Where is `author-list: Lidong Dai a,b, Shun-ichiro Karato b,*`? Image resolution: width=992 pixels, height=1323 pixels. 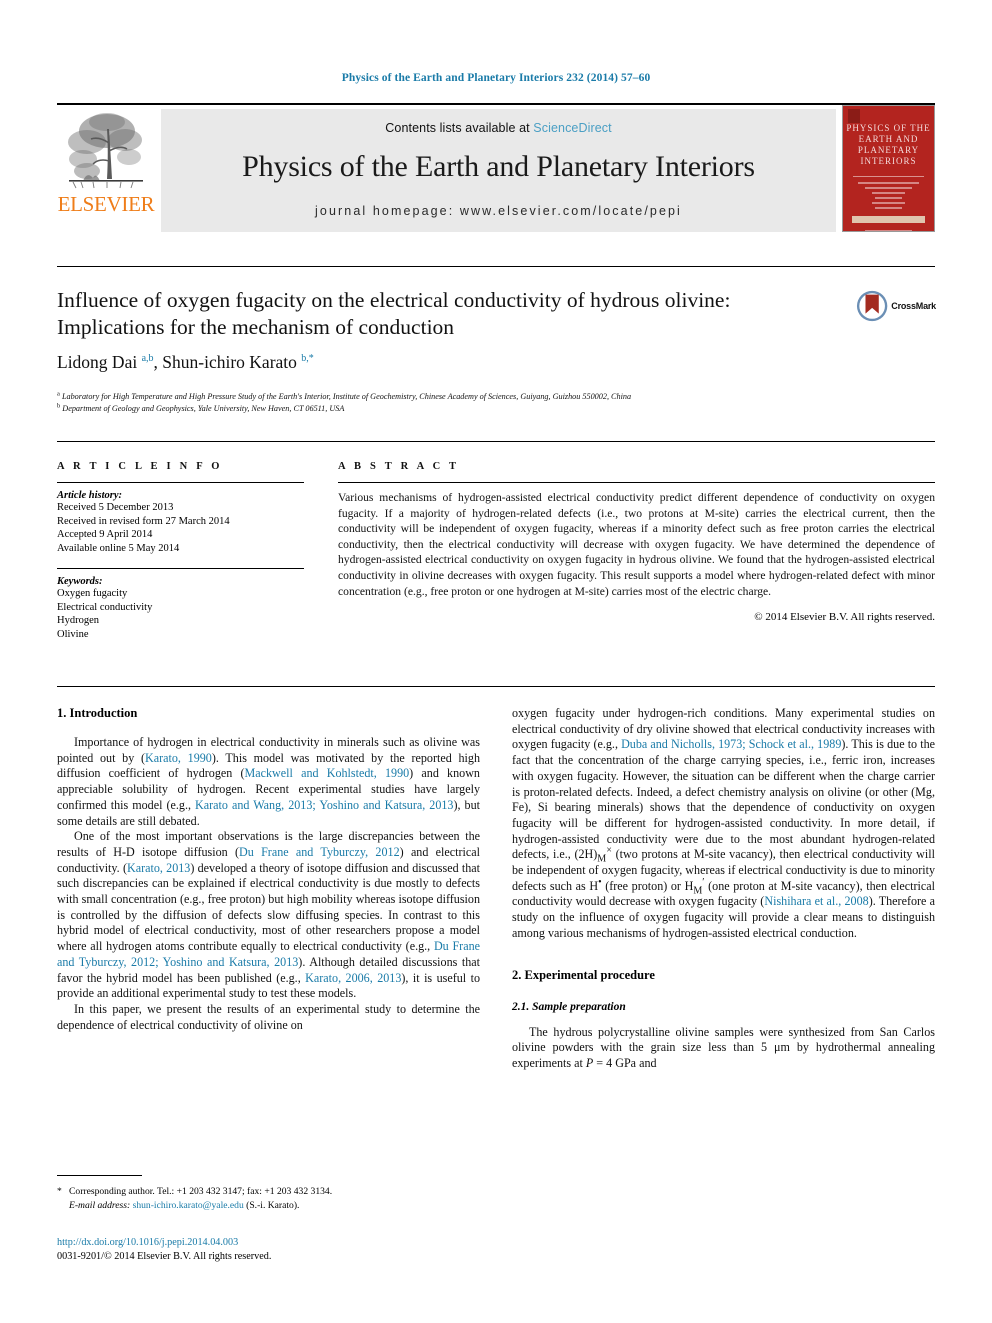 author-list: Lidong Dai a,b, Shun-ichiro Karato b,* is located at coordinates (185, 362).